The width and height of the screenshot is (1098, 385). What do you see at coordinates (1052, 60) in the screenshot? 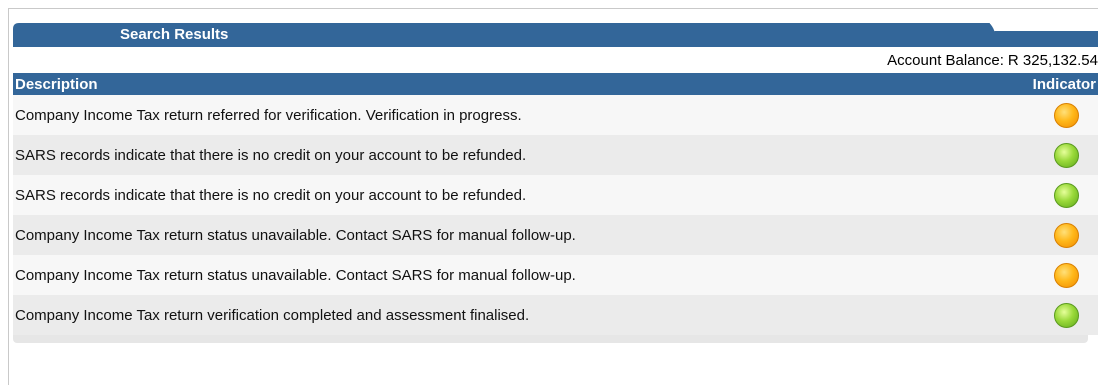
I see `account-balance-value: R 325,132.54` at bounding box center [1052, 60].